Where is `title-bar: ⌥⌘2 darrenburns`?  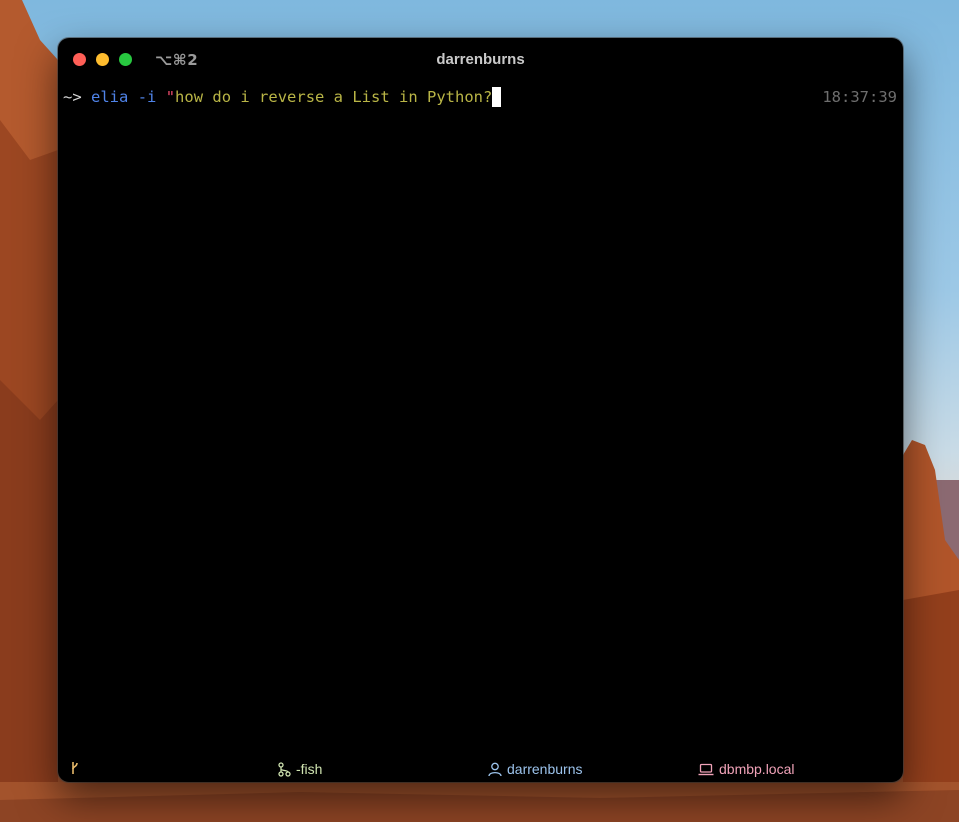
title-bar: ⌥⌘2 darrenburns is located at coordinates (480, 60).